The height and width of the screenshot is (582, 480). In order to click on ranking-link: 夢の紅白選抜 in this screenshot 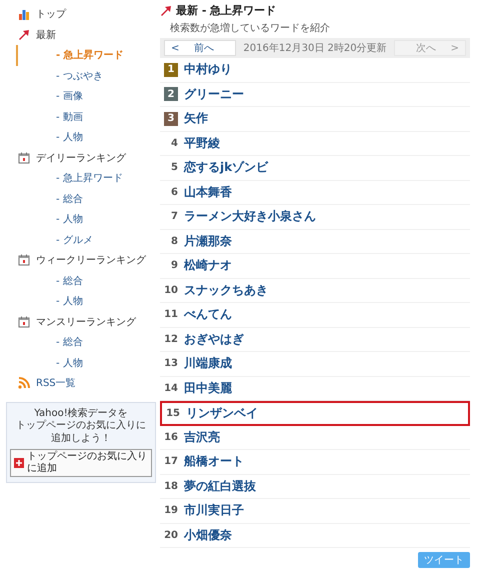, I will do `click(220, 486)`.